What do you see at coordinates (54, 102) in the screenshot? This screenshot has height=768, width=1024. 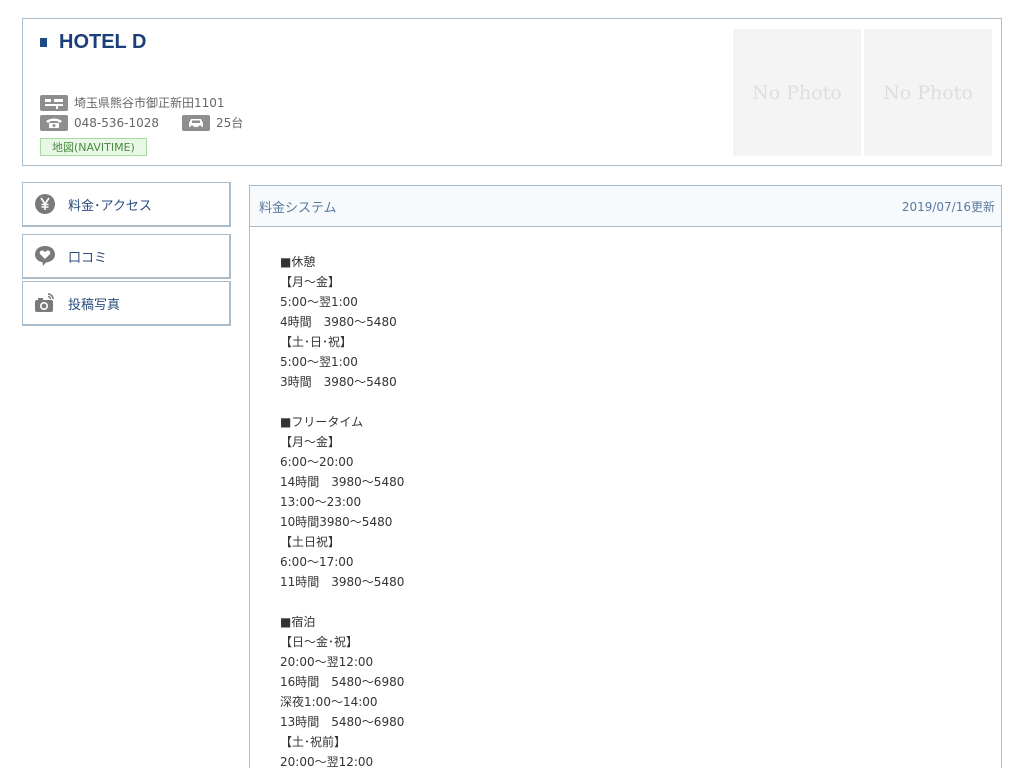 I see `address-icon` at bounding box center [54, 102].